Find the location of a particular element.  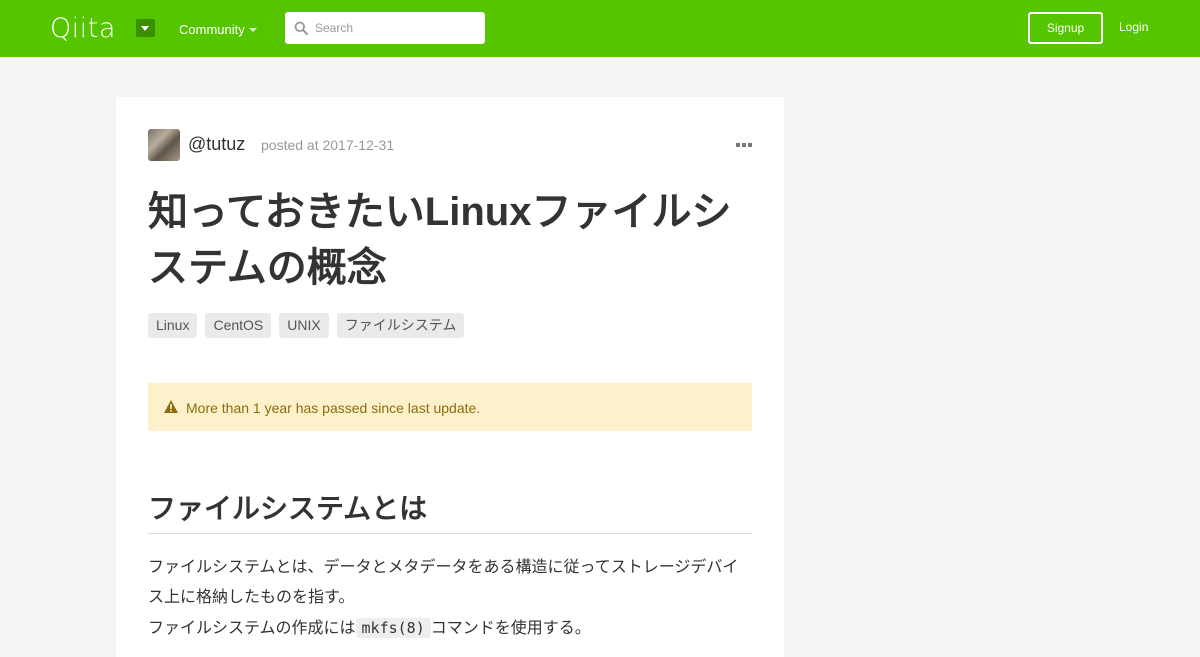

logo-dropdown-button is located at coordinates (145, 28).